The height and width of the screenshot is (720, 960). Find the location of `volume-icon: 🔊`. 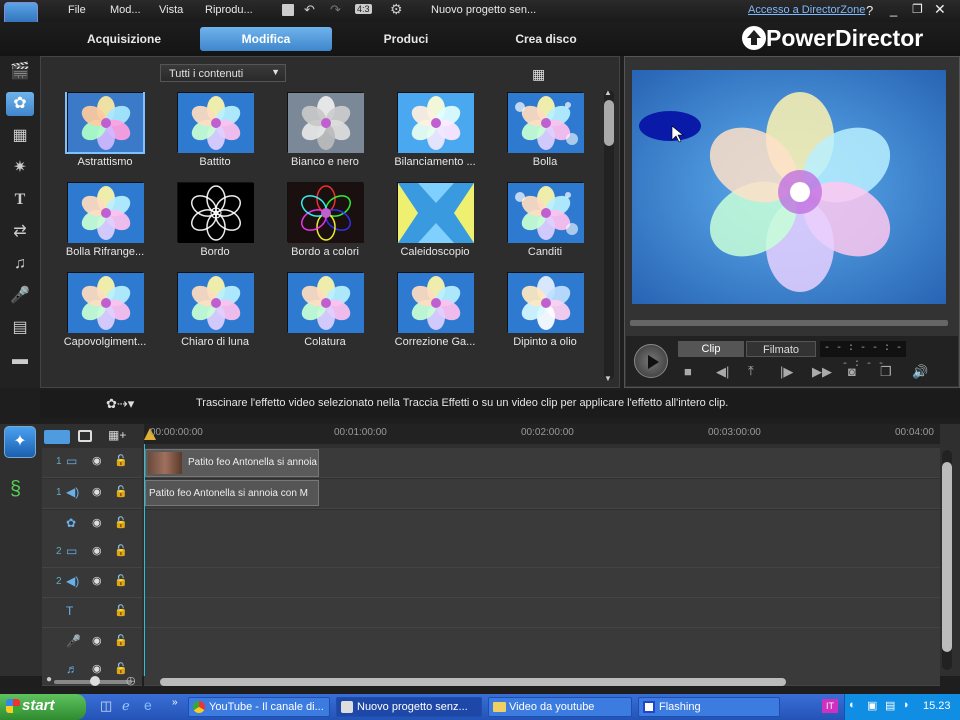

volume-icon: 🔊 is located at coordinates (920, 372).